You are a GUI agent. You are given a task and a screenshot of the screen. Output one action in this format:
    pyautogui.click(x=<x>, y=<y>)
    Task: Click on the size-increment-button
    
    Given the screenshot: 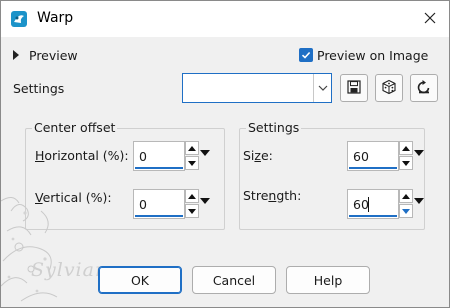 What is the action you would take?
    pyautogui.click(x=406, y=148)
    